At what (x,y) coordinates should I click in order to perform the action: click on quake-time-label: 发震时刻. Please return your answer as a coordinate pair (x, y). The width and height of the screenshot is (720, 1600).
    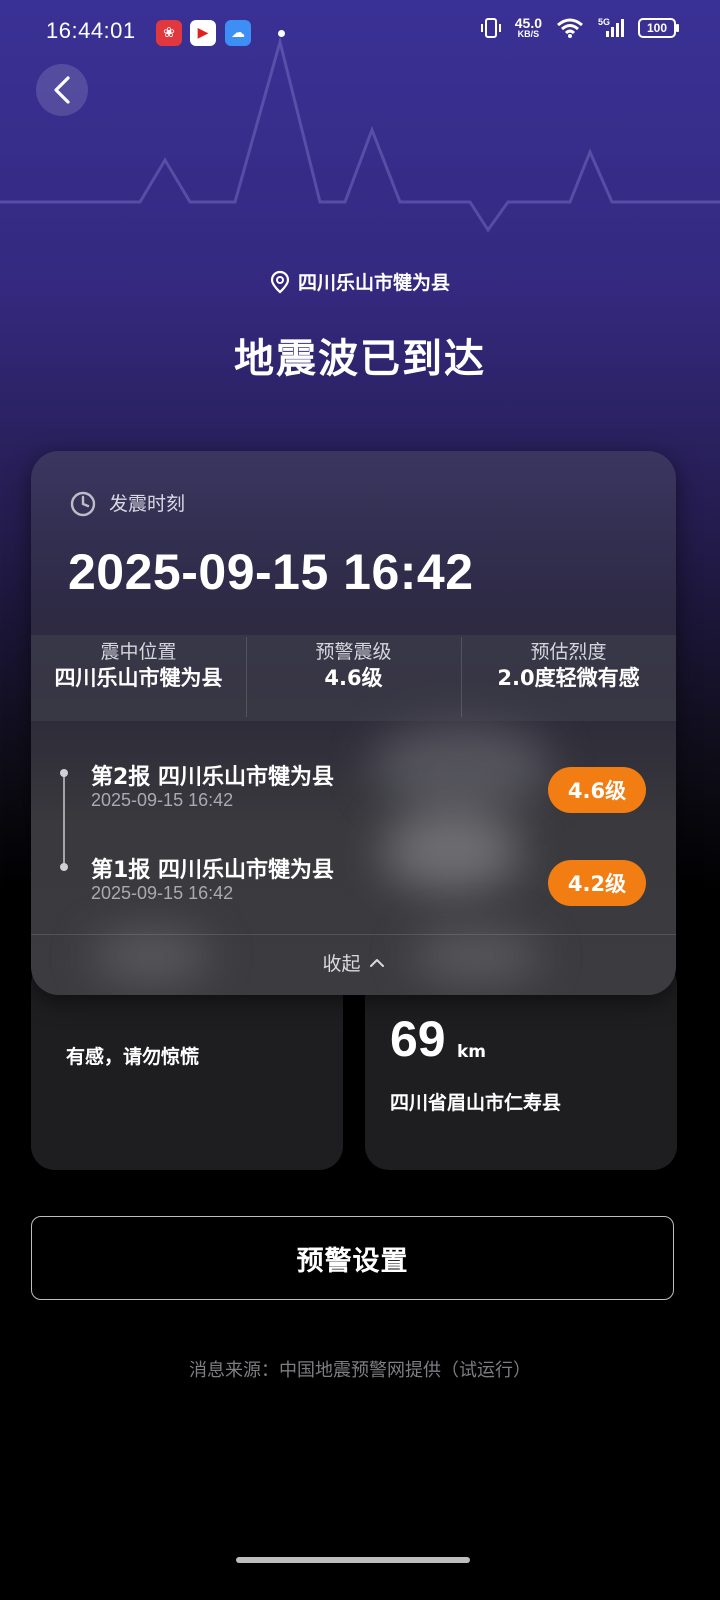
    Looking at the image, I should click on (147, 504).